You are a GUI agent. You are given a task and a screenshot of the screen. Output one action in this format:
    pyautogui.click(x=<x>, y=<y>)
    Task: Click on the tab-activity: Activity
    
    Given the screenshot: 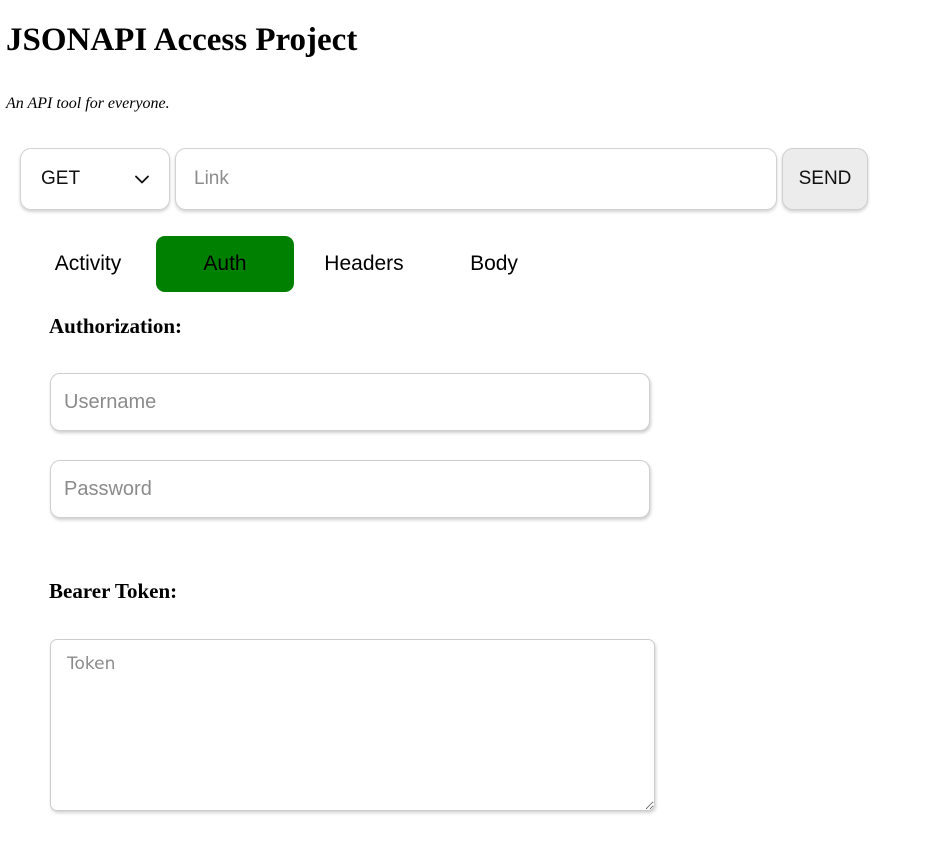 What is the action you would take?
    pyautogui.click(x=88, y=264)
    